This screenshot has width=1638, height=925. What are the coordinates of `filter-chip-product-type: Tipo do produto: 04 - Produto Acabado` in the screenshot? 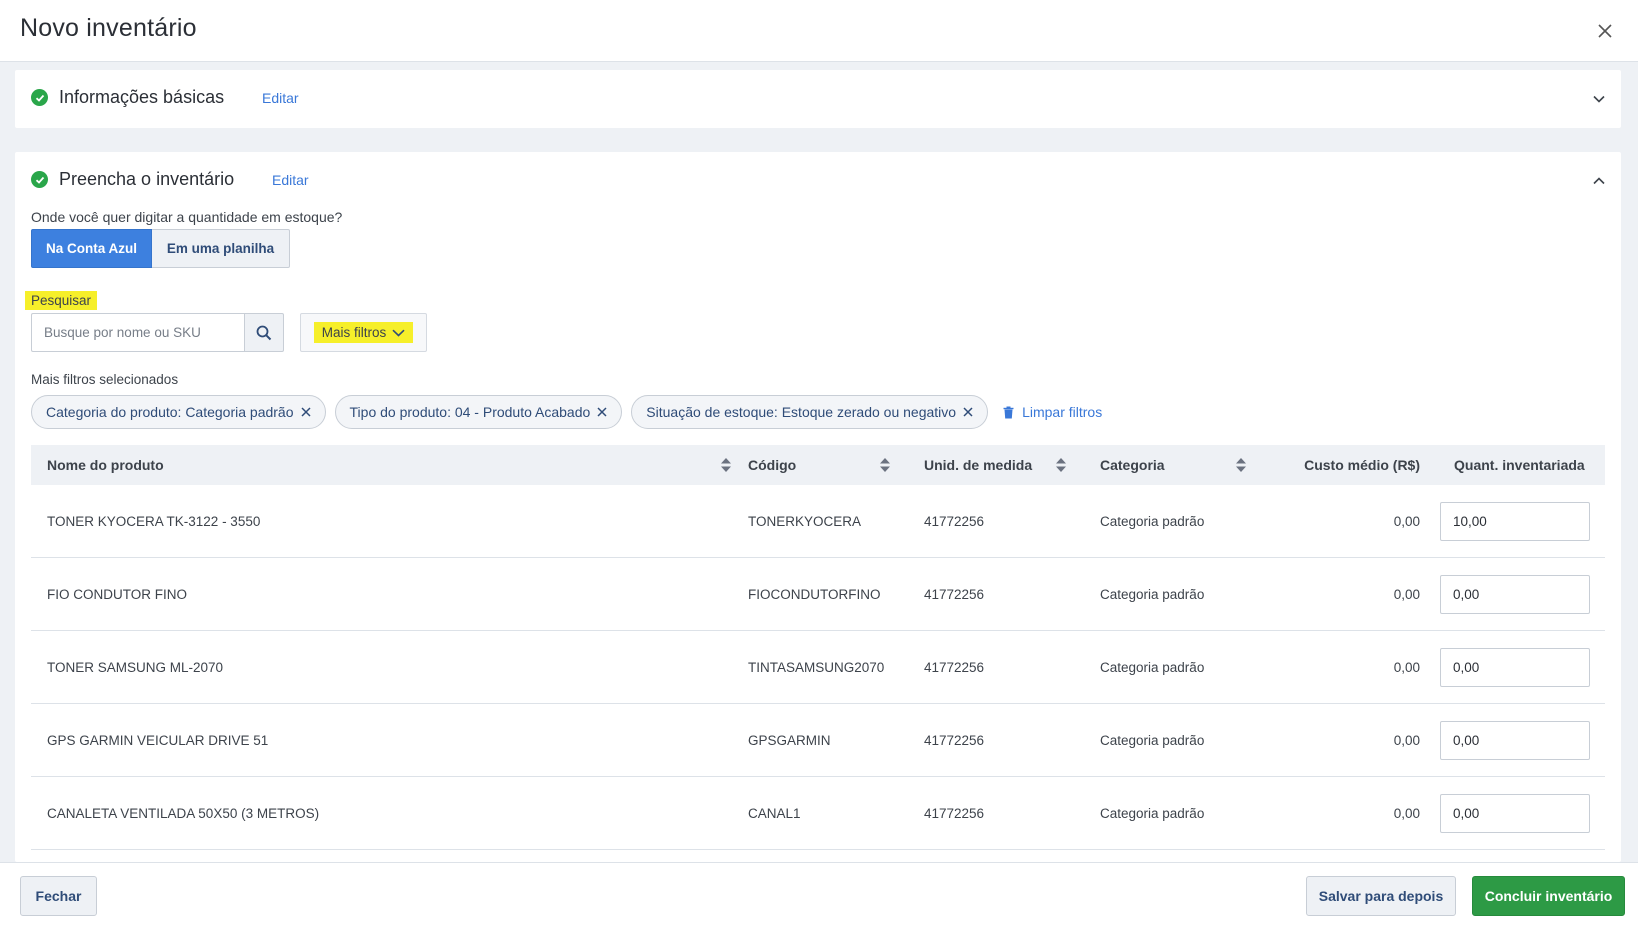 It's located at (478, 412).